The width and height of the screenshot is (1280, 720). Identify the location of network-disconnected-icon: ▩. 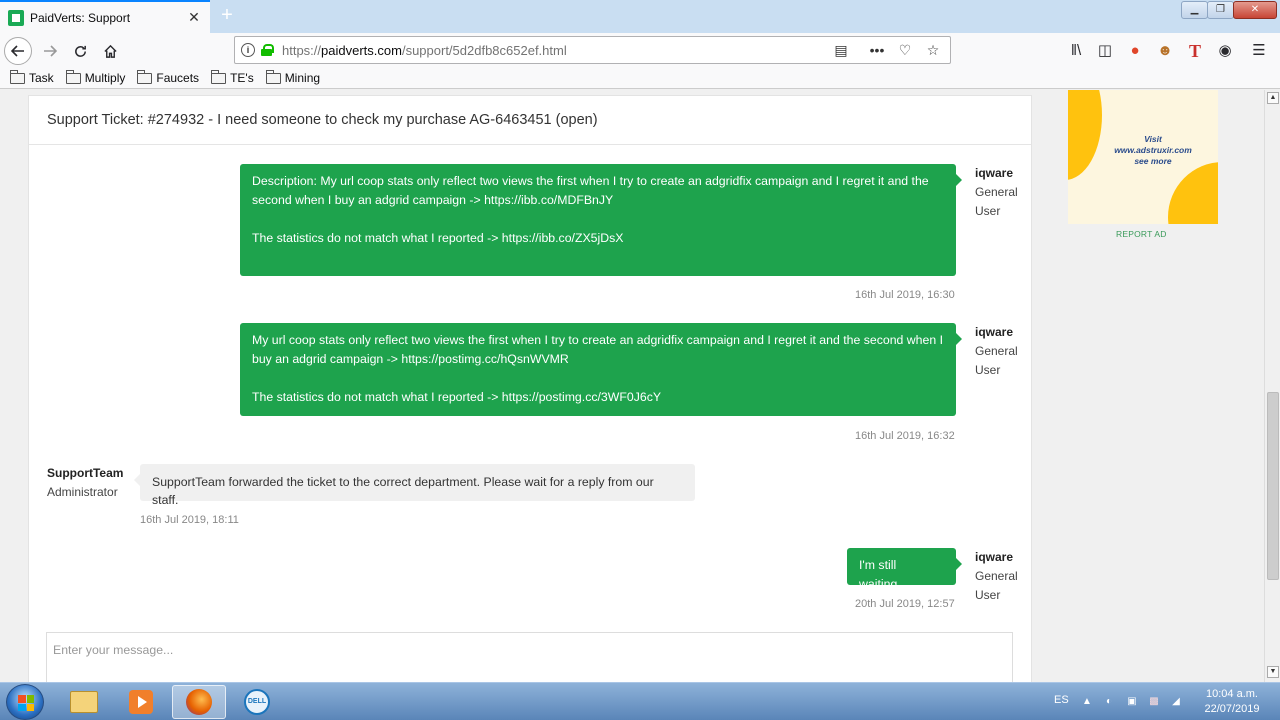
(1154, 702).